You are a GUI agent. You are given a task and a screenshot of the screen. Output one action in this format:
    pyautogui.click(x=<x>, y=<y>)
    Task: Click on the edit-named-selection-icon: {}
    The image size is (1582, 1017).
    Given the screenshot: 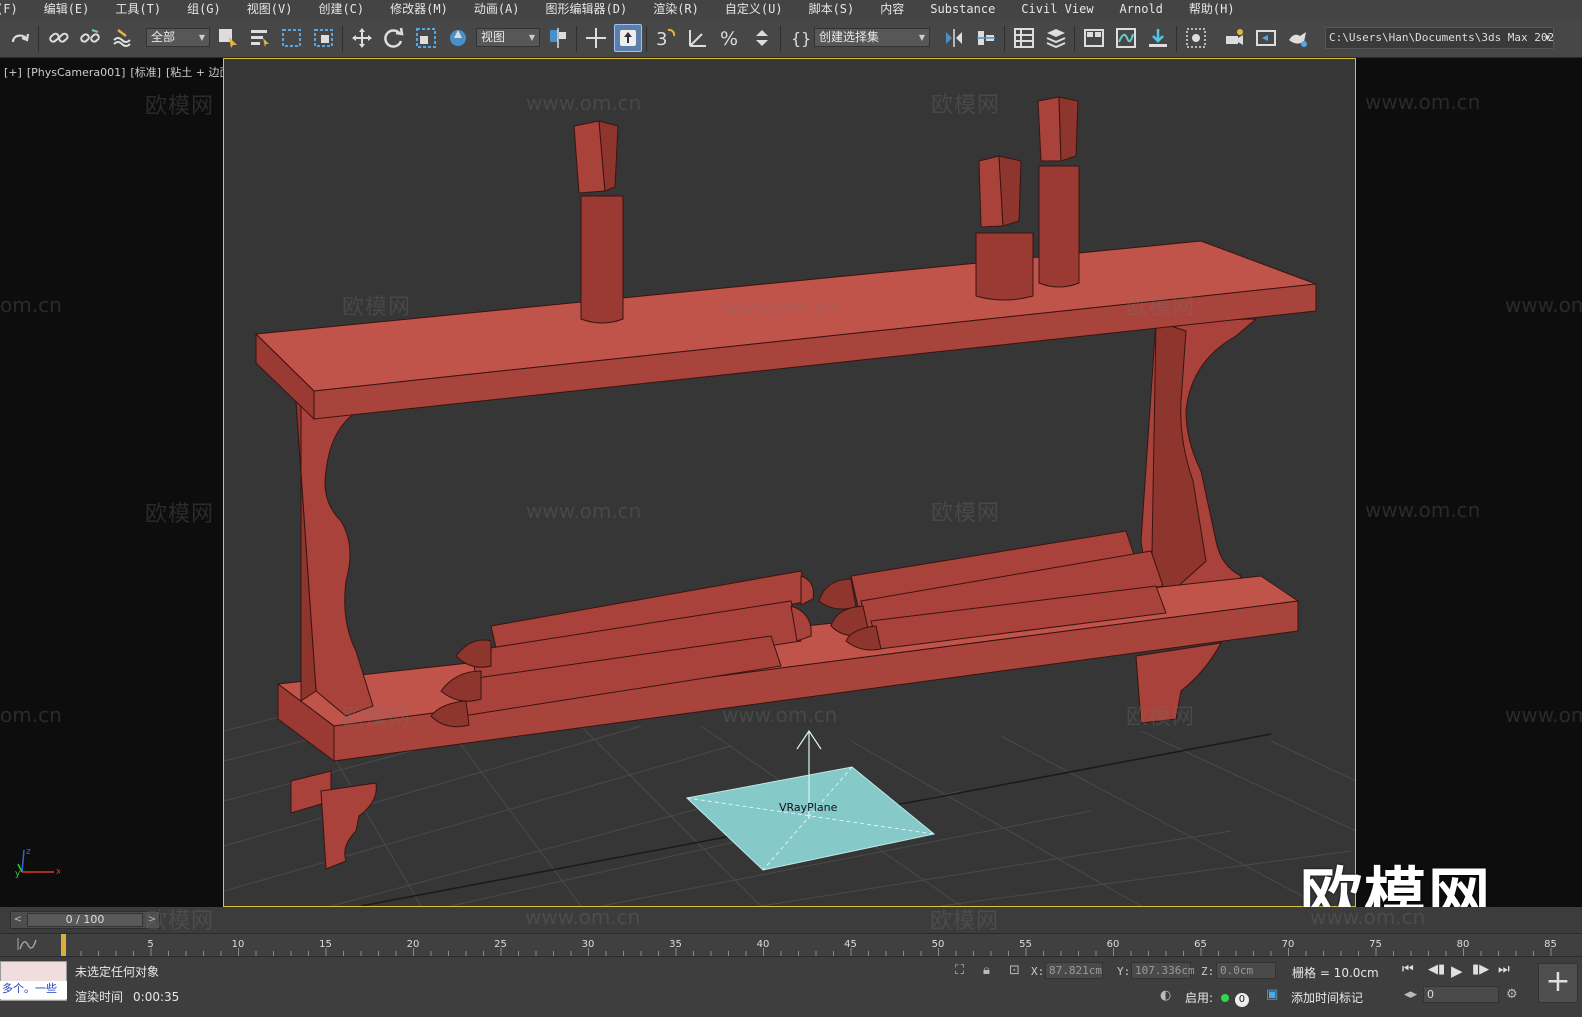 What is the action you would take?
    pyautogui.click(x=800, y=38)
    